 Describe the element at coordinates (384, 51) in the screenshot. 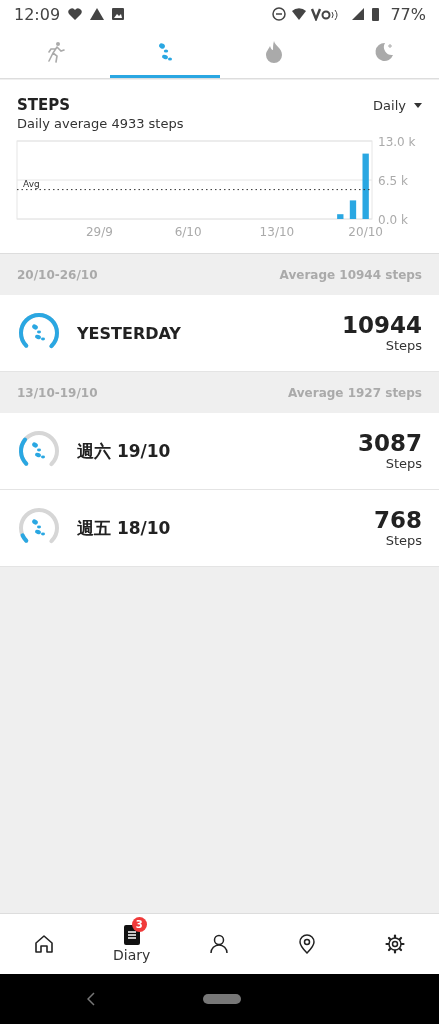

I see `moon-icon` at that location.